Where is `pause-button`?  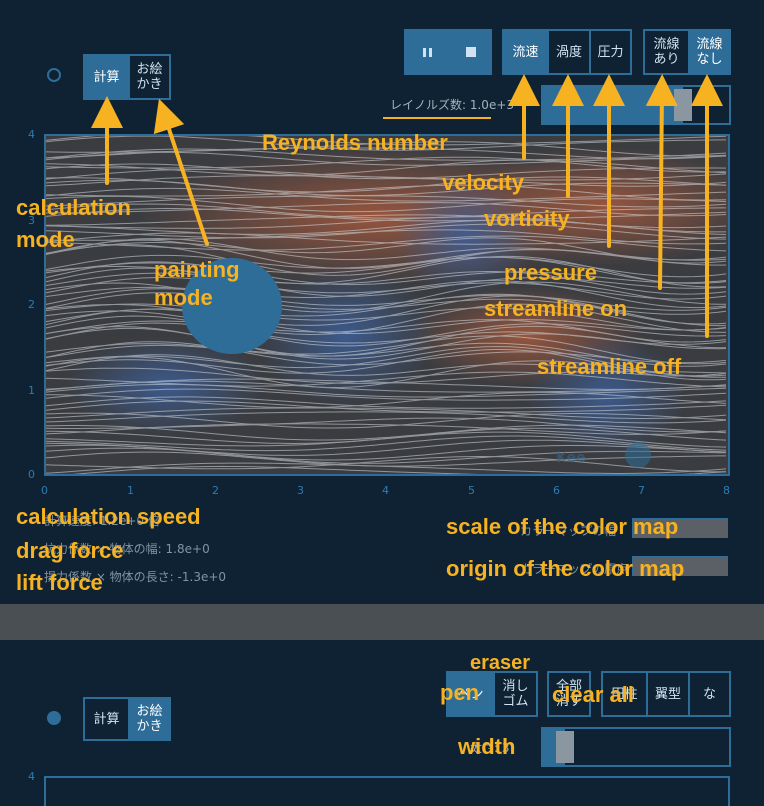 pause-button is located at coordinates (427, 52).